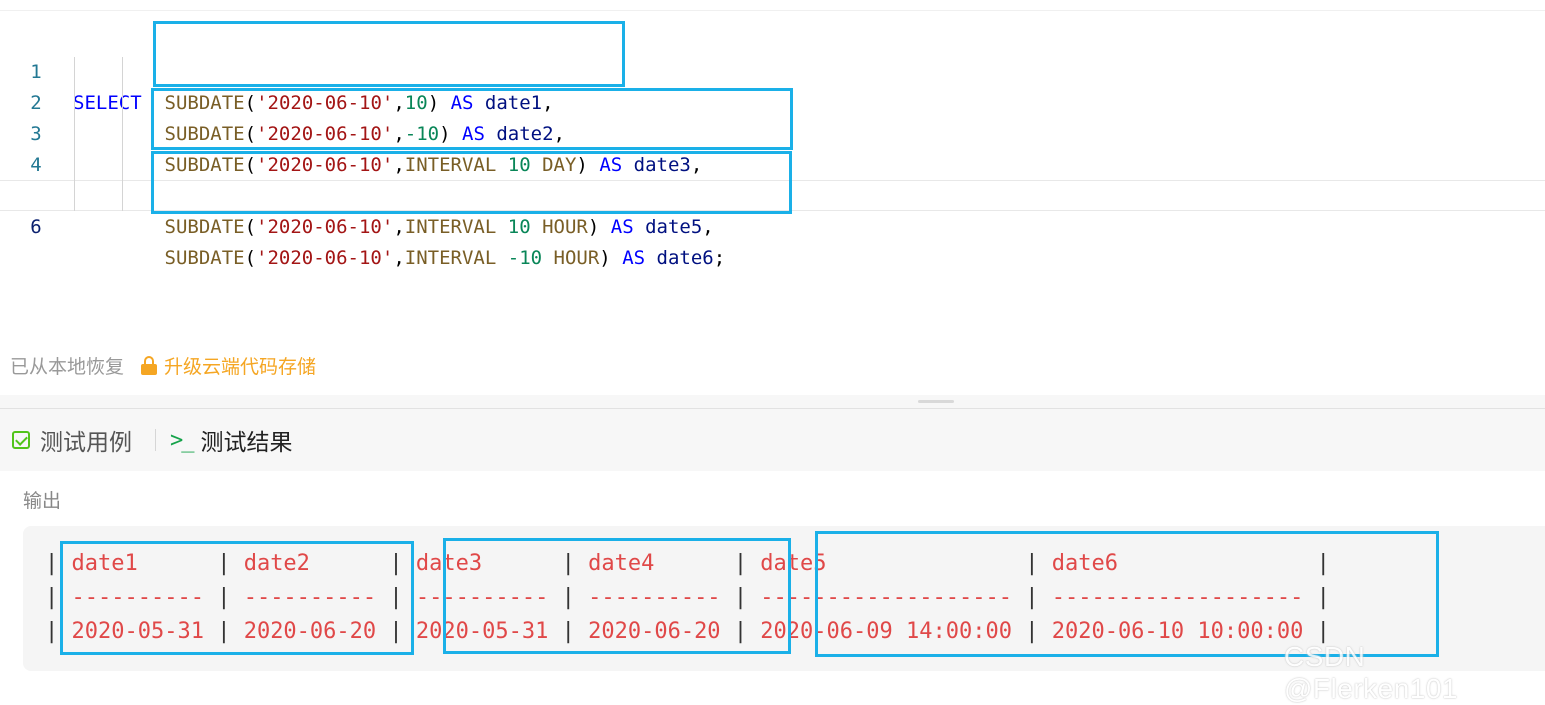 Image resolution: width=1545 pixels, height=705 pixels. What do you see at coordinates (772, 401) in the screenshot?
I see `panel-resizer` at bounding box center [772, 401].